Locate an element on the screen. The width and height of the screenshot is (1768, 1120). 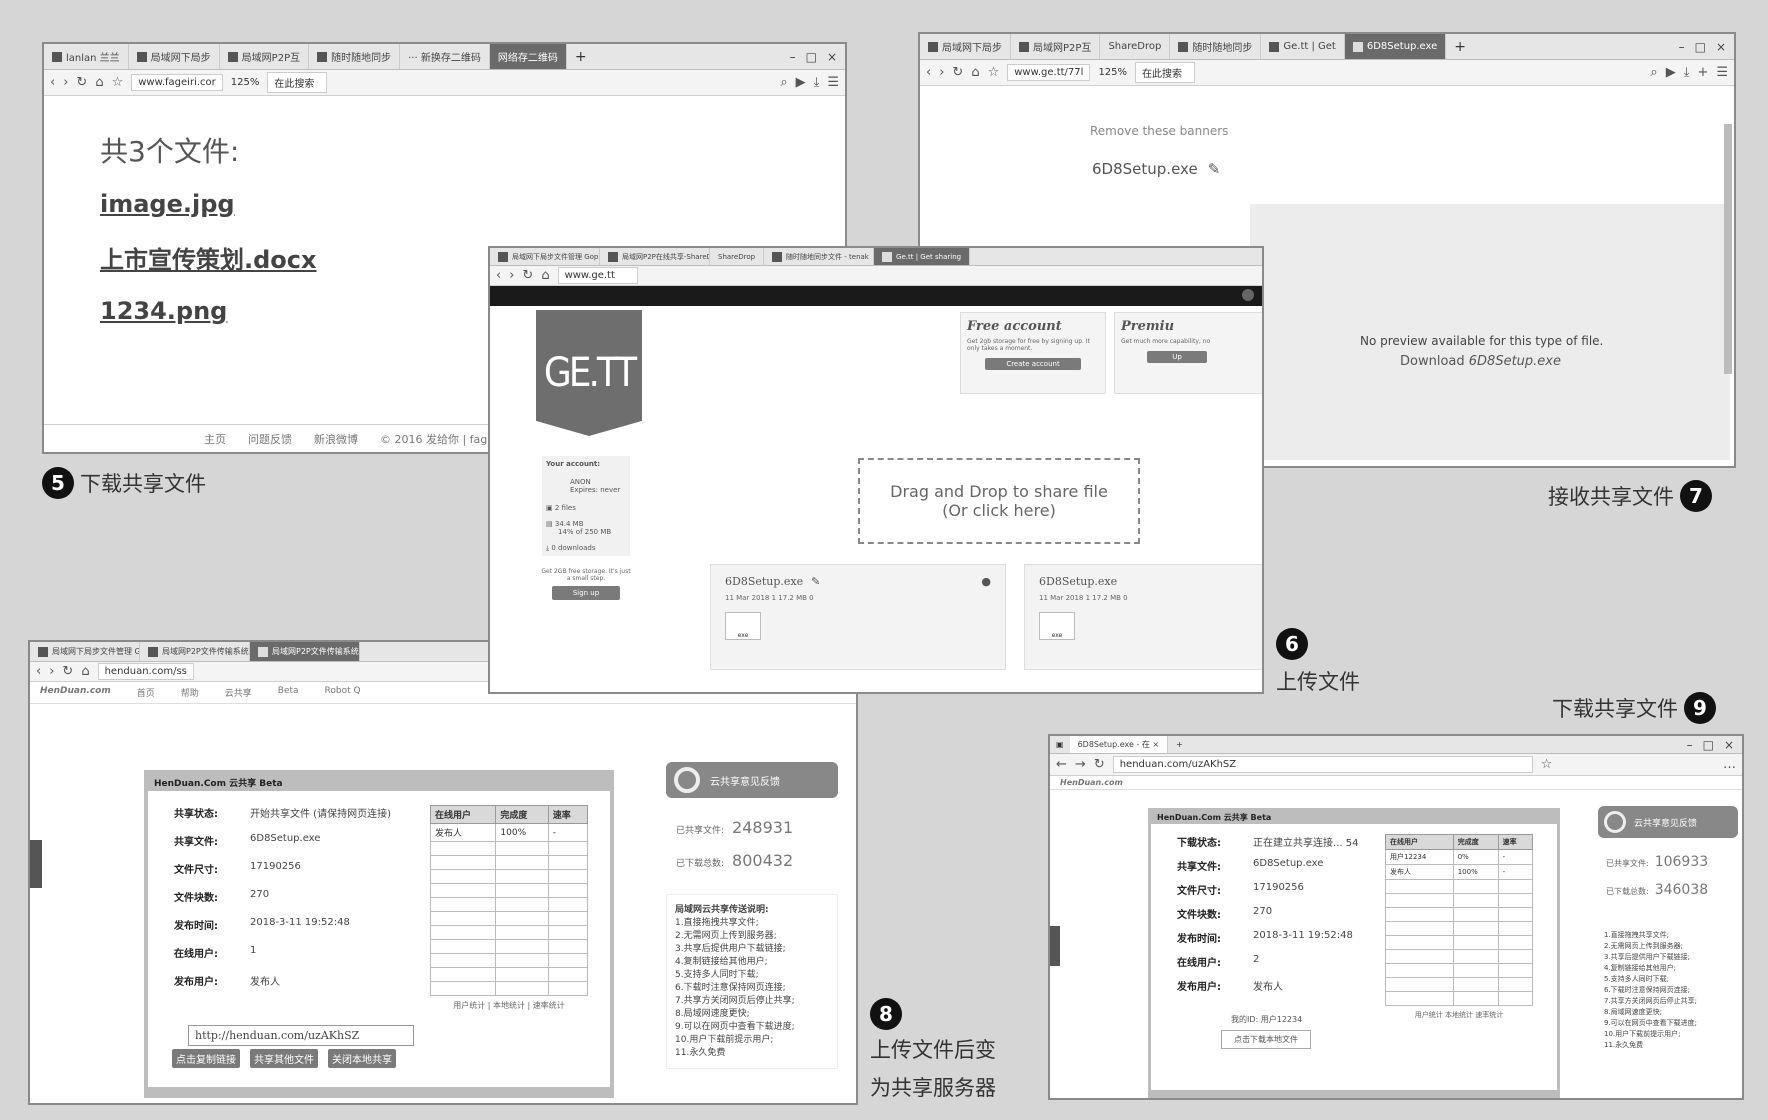
forward-icon: → is located at coordinates (1080, 764).